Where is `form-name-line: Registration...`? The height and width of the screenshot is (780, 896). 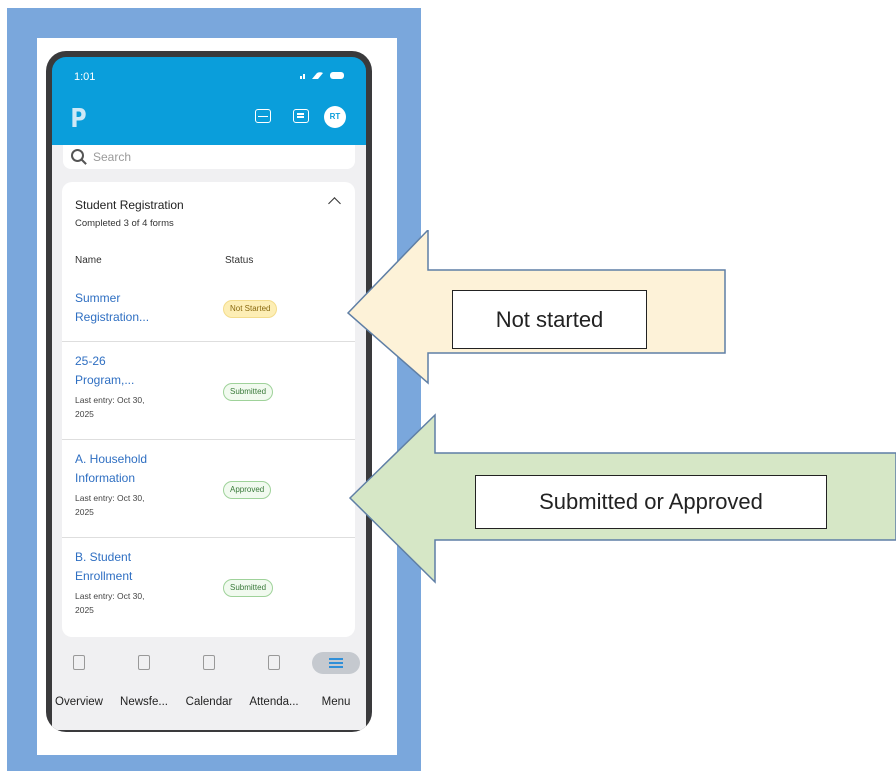
form-name-line: Registration... is located at coordinates (130, 317).